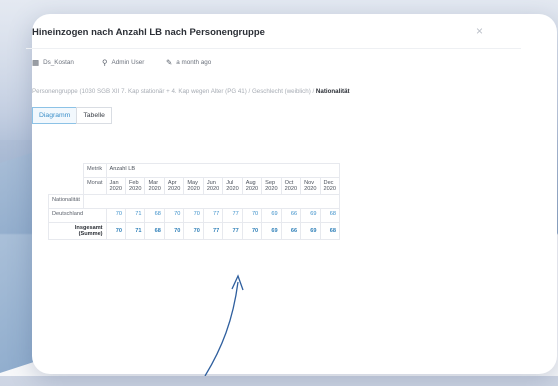 The image size is (558, 386). I want to click on annotation-arrow-line, so click(221, 328).